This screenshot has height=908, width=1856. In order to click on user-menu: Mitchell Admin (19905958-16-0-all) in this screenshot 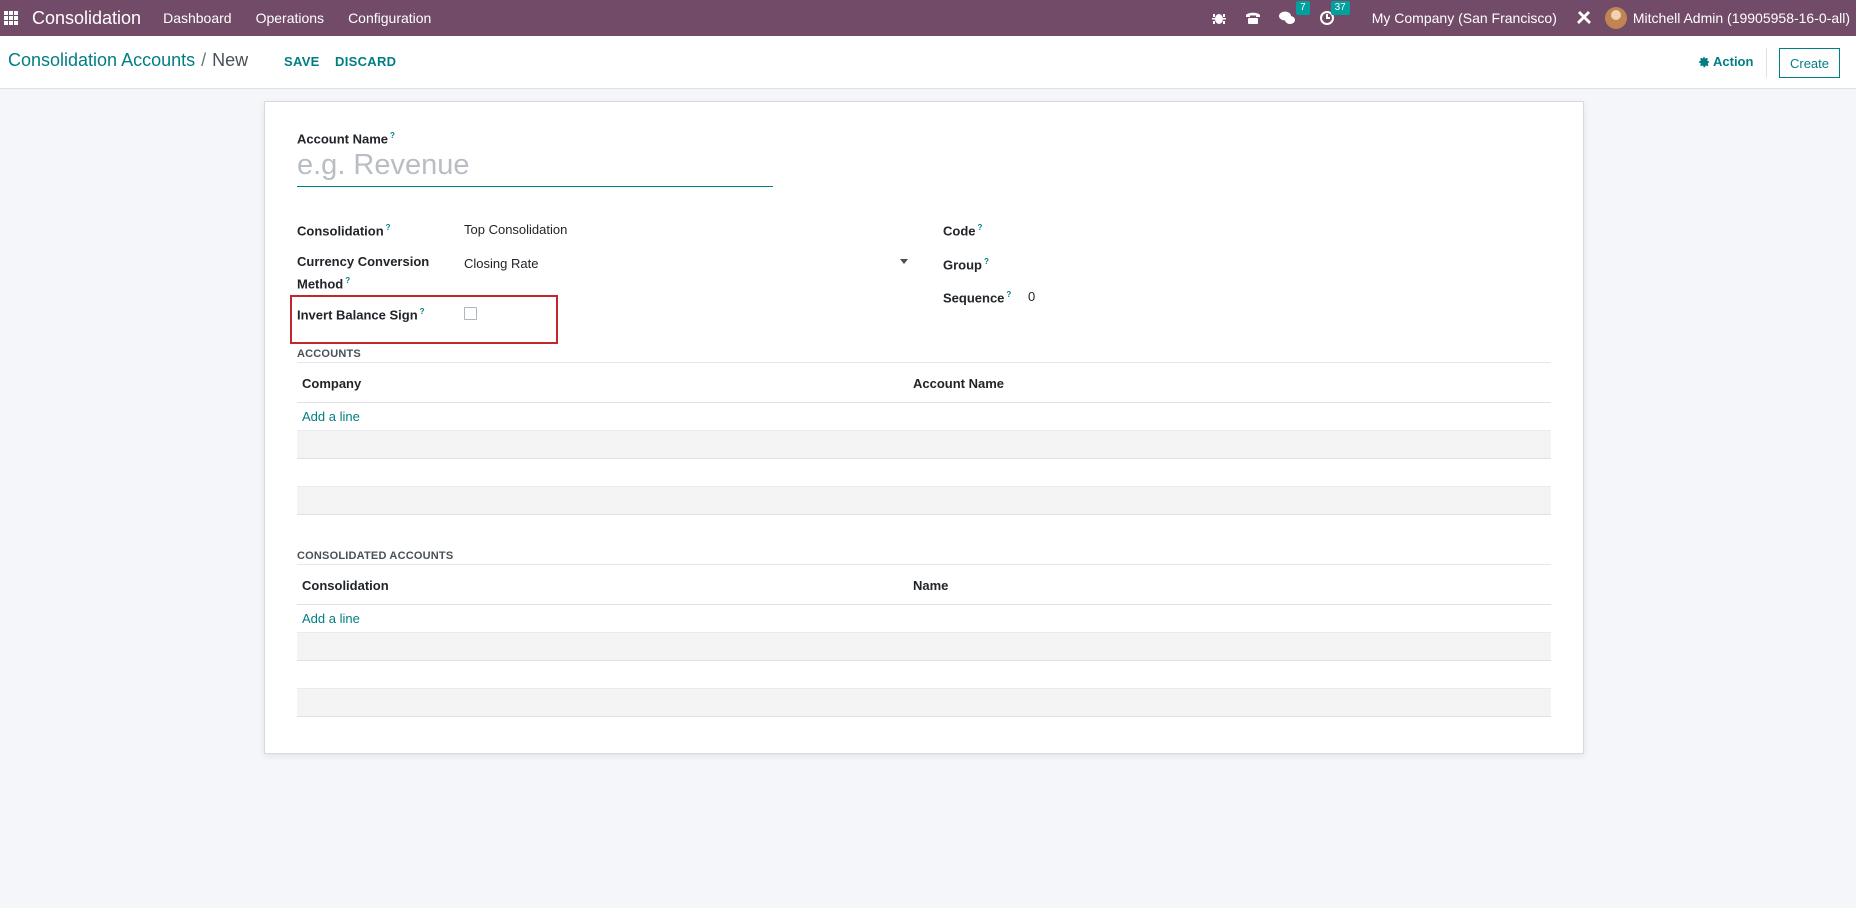, I will do `click(1727, 18)`.